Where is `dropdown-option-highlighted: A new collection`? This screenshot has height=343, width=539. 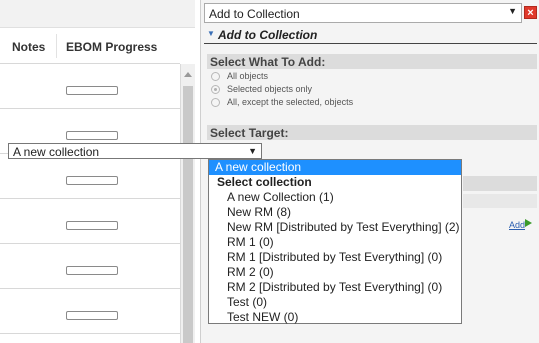 dropdown-option-highlighted: A new collection is located at coordinates (335, 167).